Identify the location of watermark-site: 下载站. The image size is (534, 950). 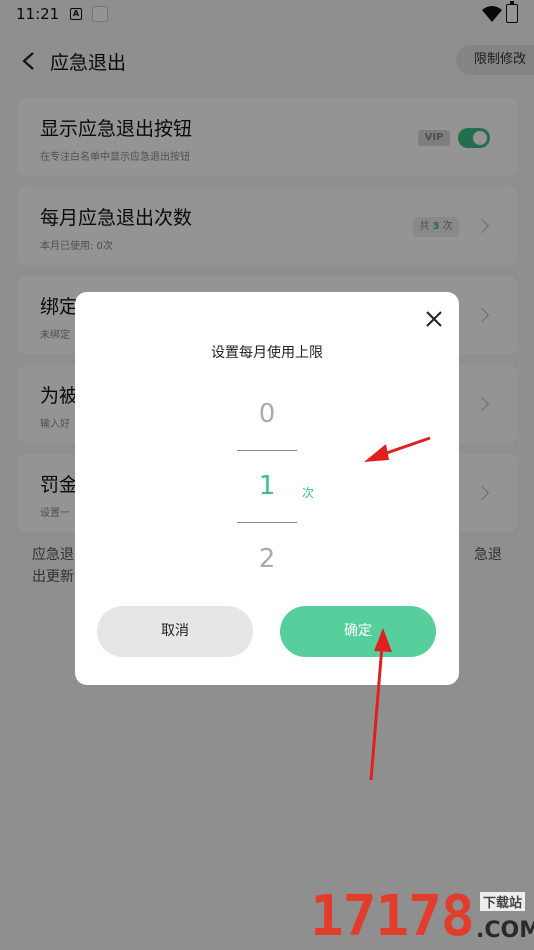
(503, 901).